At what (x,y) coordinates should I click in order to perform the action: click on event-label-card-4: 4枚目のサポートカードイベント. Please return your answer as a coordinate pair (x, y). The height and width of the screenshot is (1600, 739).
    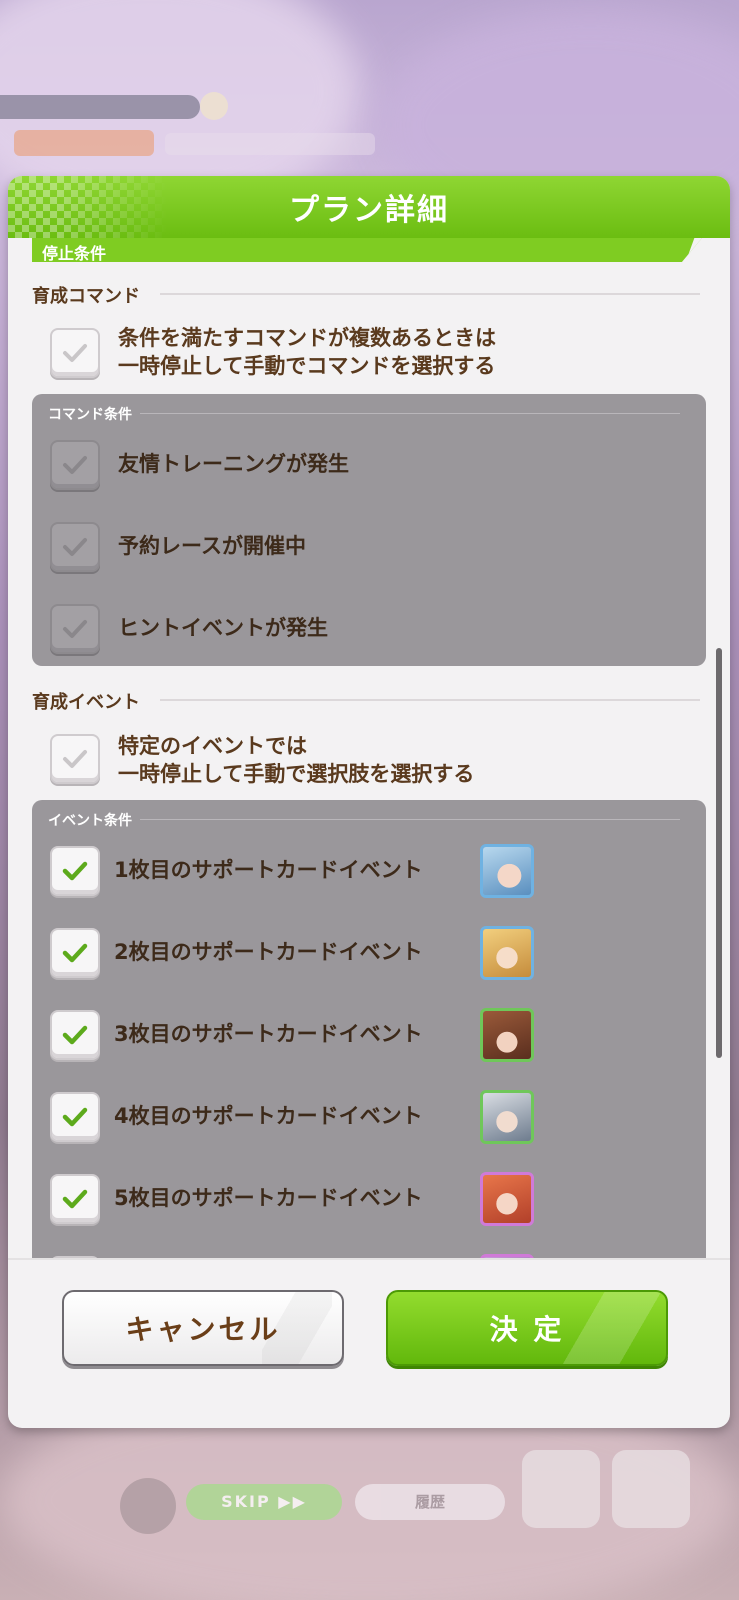
    Looking at the image, I should click on (268, 1116).